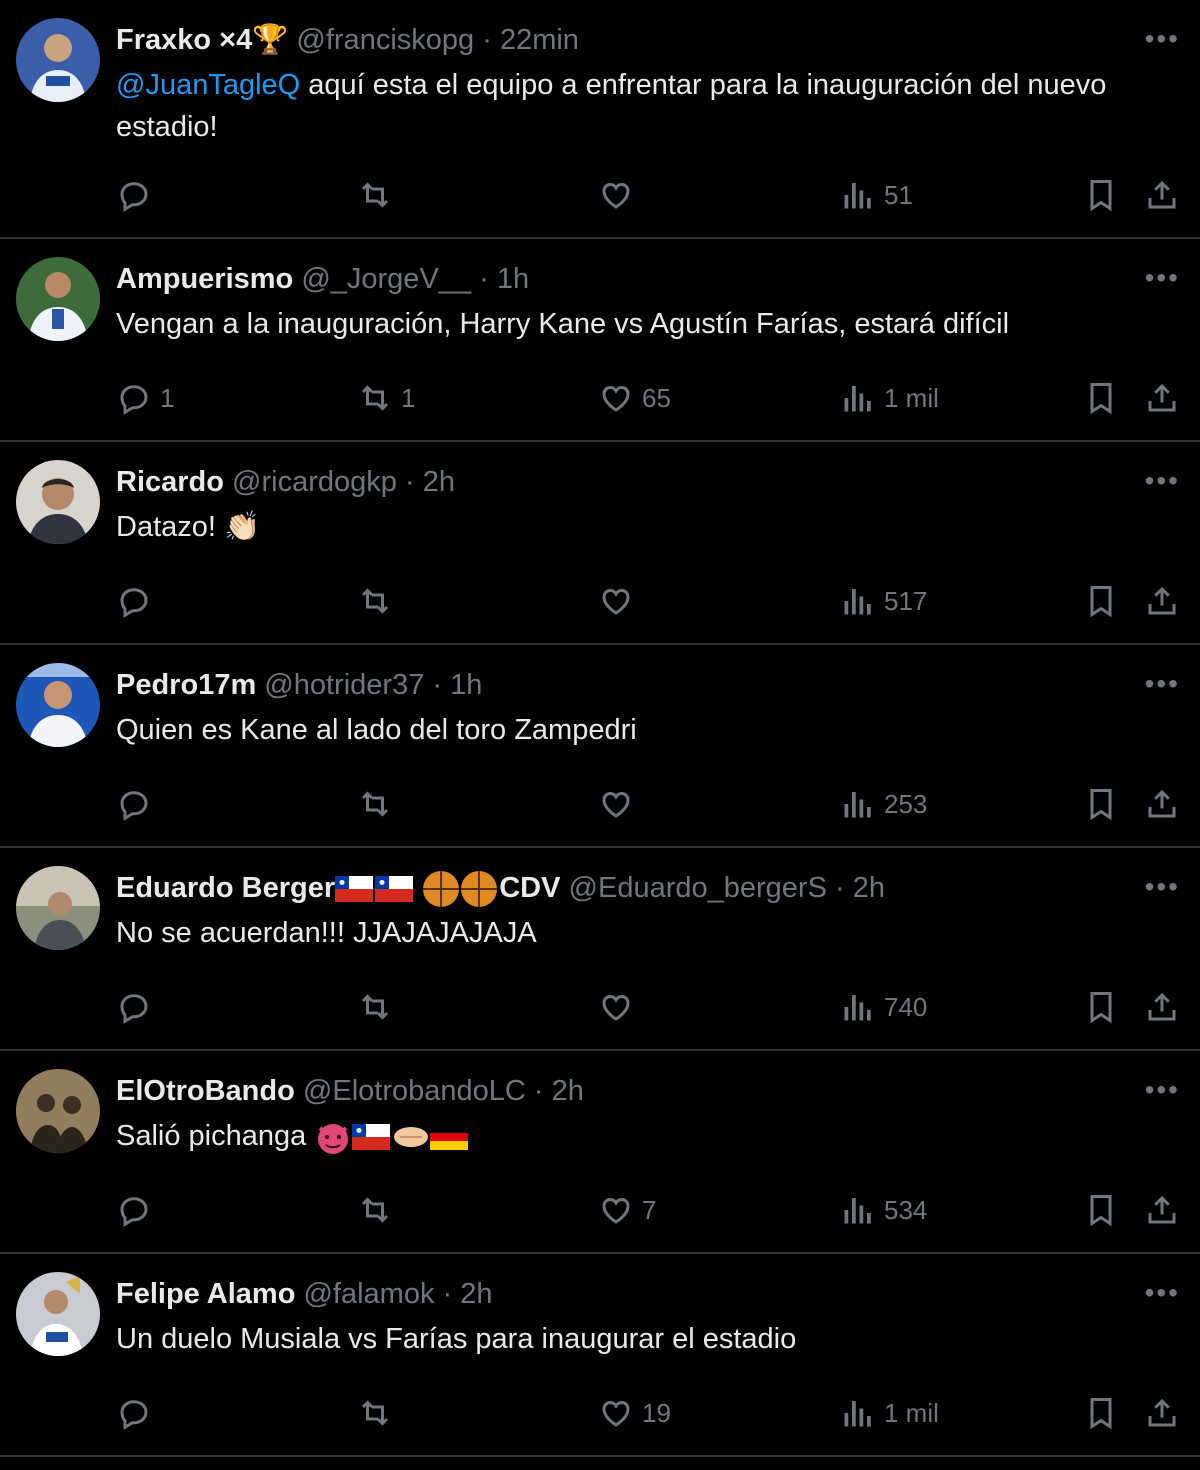 The width and height of the screenshot is (1200, 1470). I want to click on like-button: 65, so click(634, 398).